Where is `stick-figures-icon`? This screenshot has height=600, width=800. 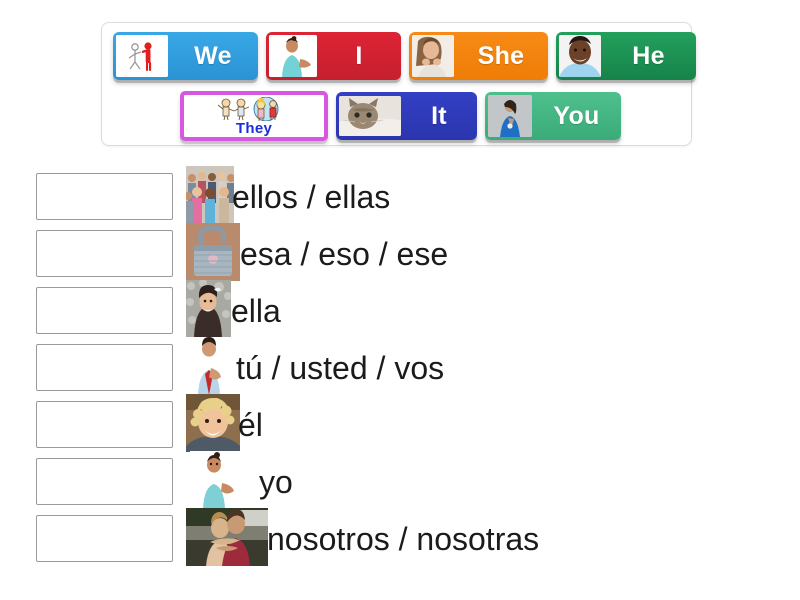
stick-figures-icon is located at coordinates (142, 56).